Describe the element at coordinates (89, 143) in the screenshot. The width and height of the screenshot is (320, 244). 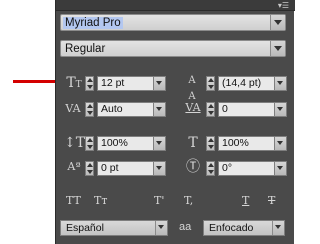
I see `vertical-scale-stepper` at that location.